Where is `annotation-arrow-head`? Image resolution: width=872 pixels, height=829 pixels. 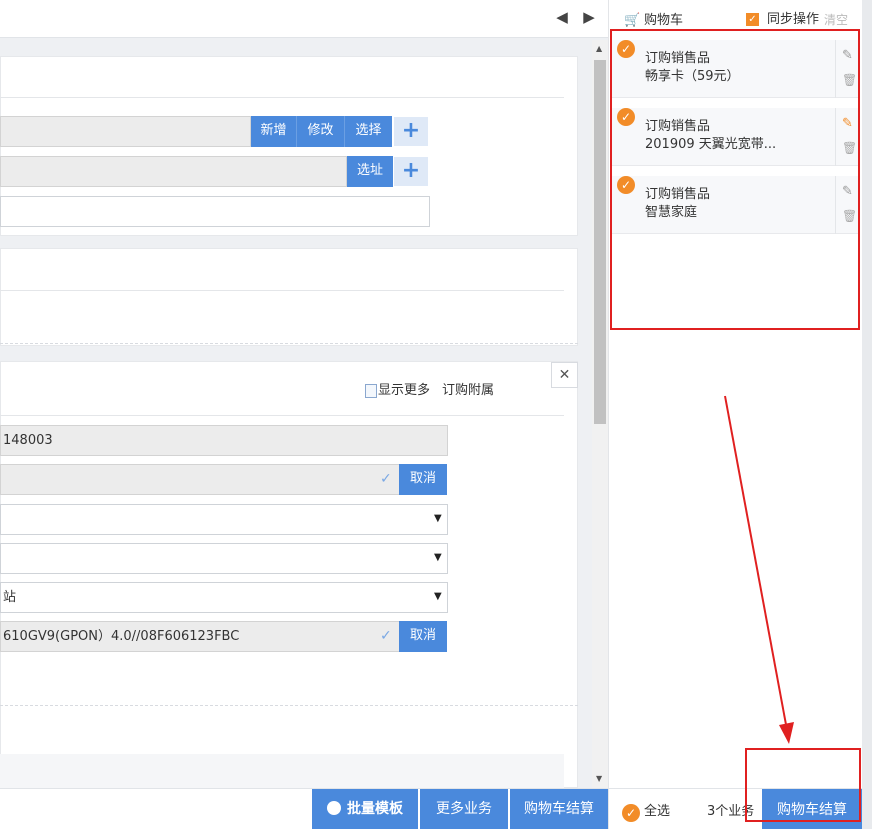 annotation-arrow-head is located at coordinates (786, 733).